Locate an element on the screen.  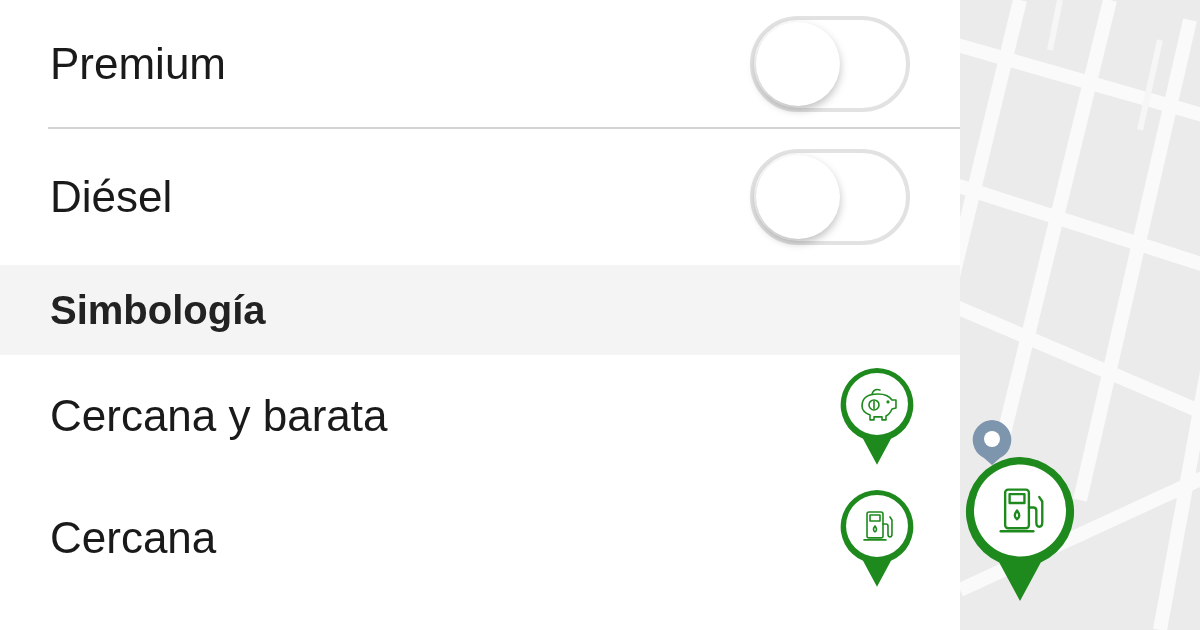
section-title: Simbología is located at coordinates (158, 310).